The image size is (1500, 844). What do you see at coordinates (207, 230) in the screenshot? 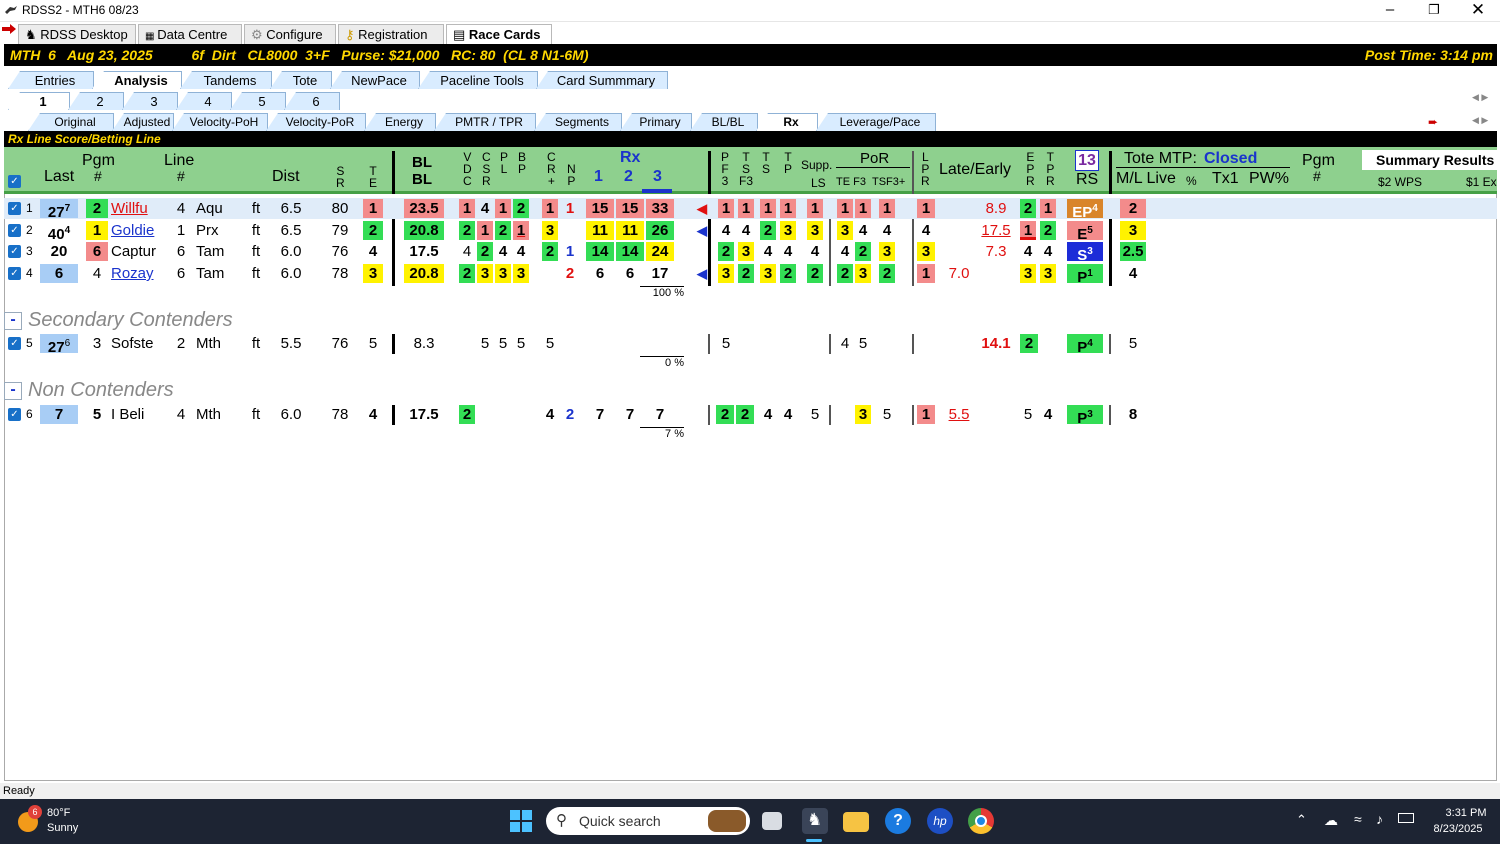
I see `track-cell: Prx` at bounding box center [207, 230].